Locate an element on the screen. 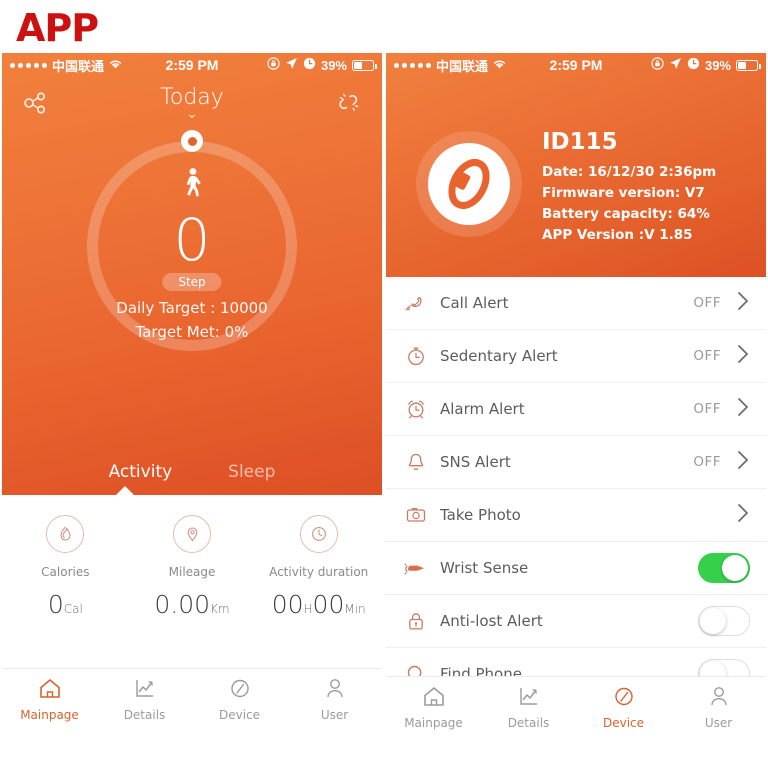 Image resolution: width=768 pixels, height=768 pixels. device-date: Date: 16/12/30 2:36pm is located at coordinates (629, 172).